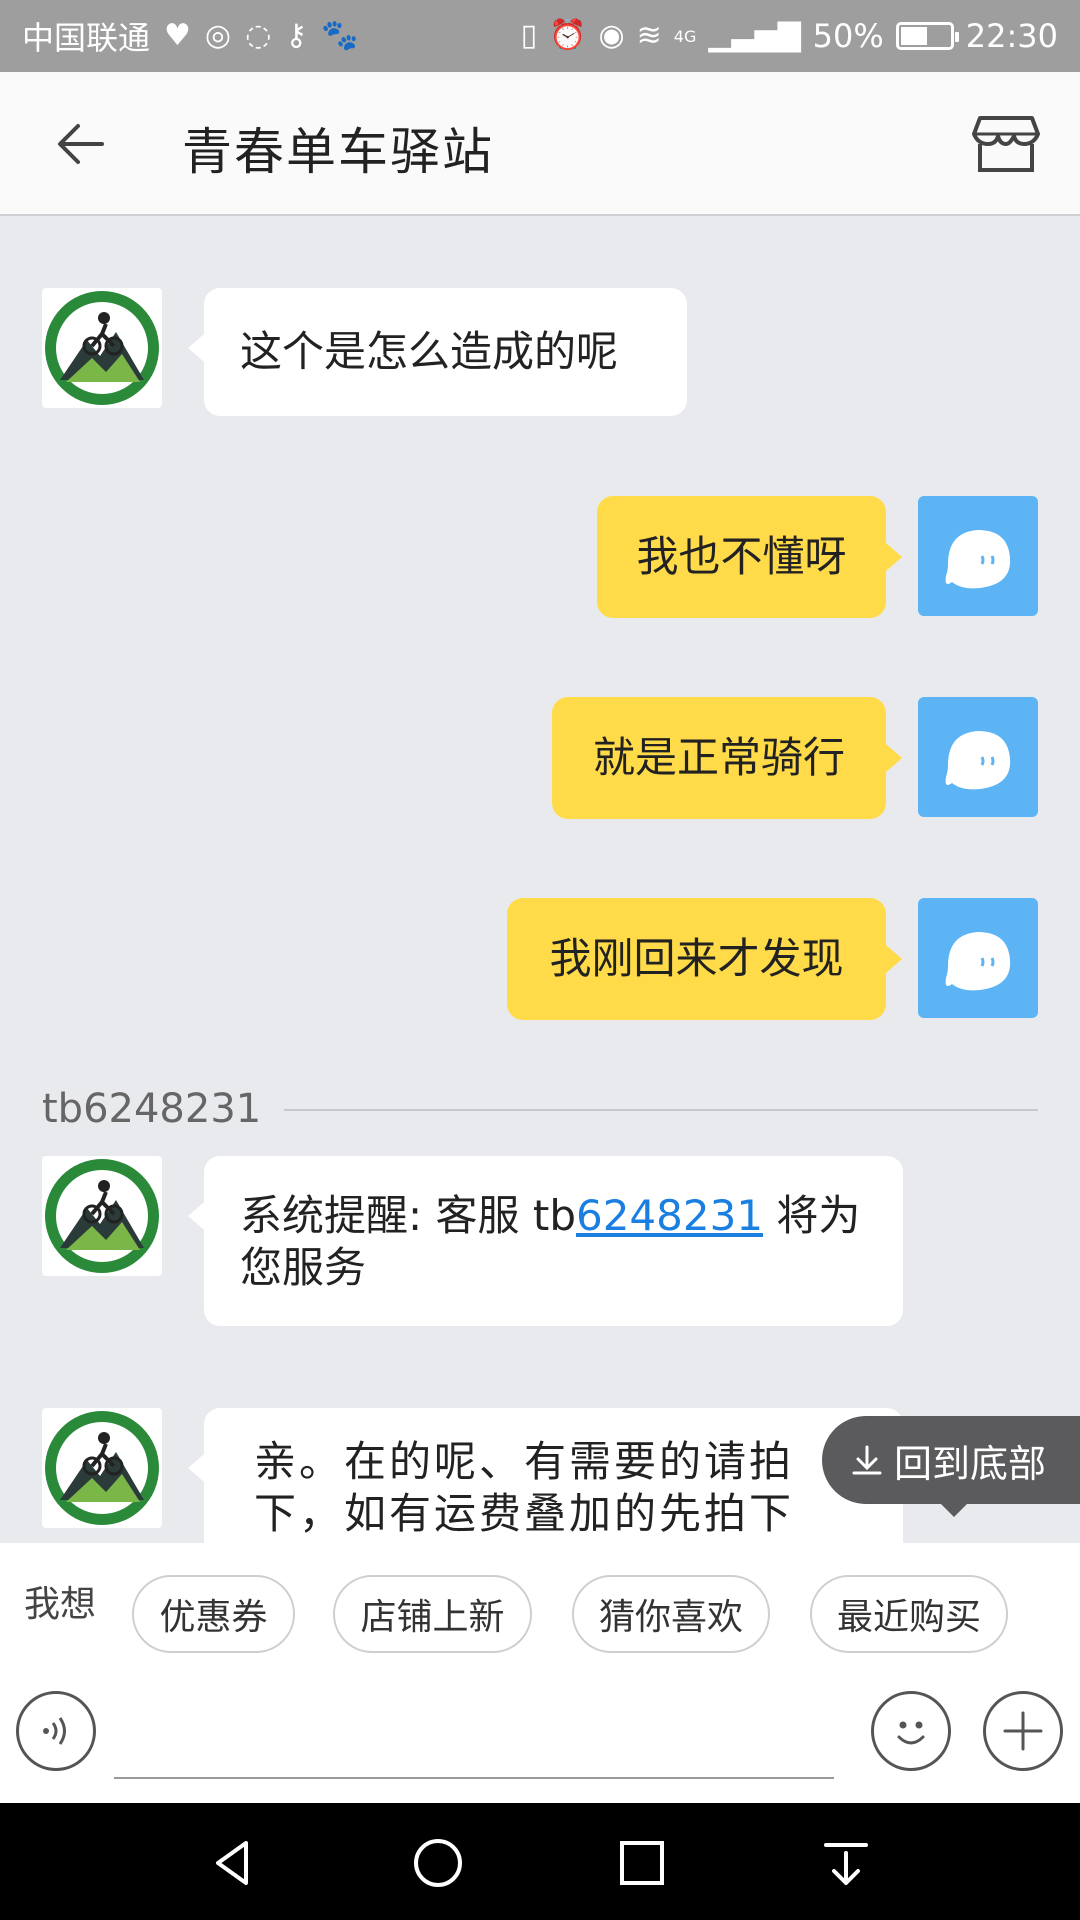 The height and width of the screenshot is (1920, 1080). I want to click on battery-icon, so click(927, 36).